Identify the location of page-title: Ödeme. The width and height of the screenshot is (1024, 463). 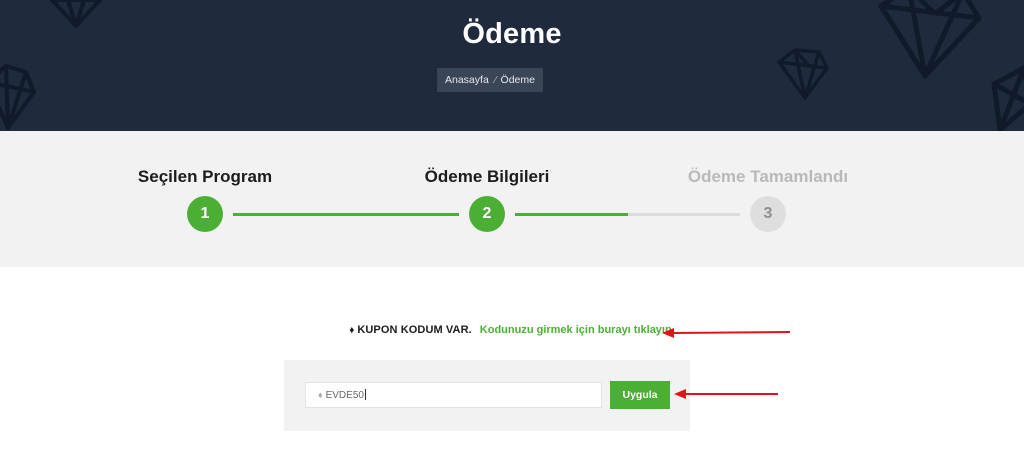
(512, 34).